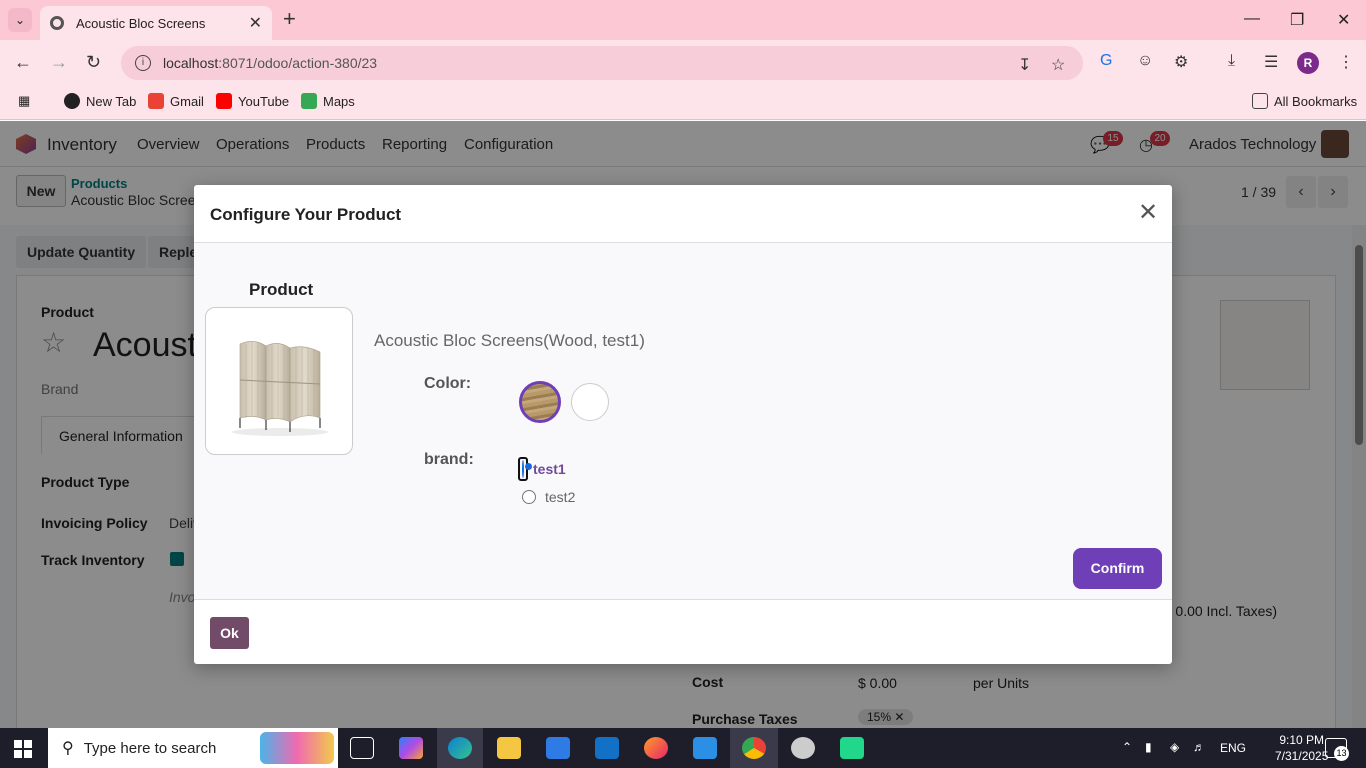  What do you see at coordinates (1308, 63) in the screenshot?
I see `profile-avatar: R` at bounding box center [1308, 63].